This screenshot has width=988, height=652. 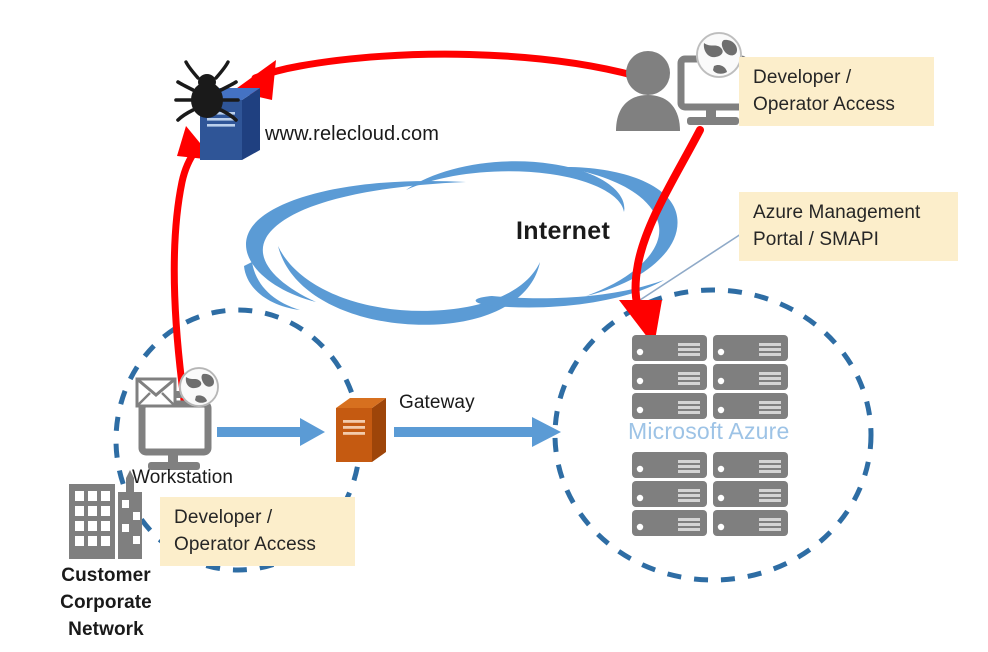 What do you see at coordinates (156, 392) in the screenshot?
I see `envelope-icon` at bounding box center [156, 392].